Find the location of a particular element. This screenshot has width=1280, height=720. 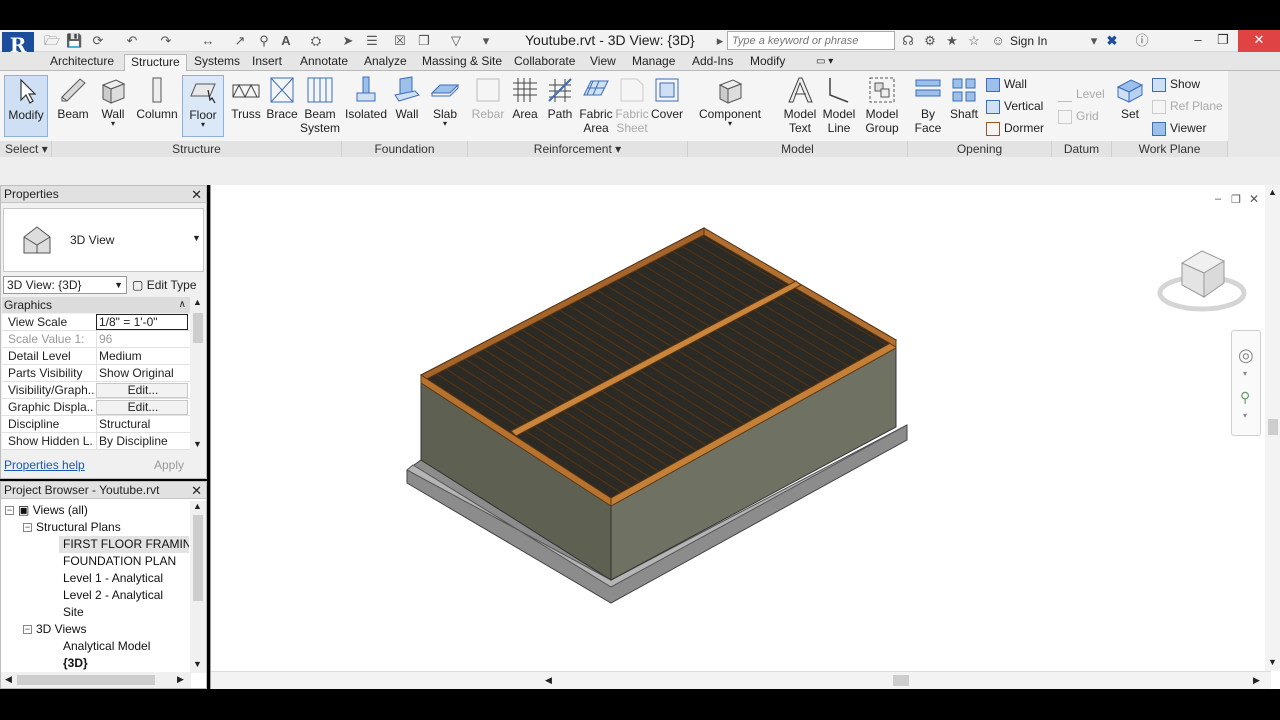

area-reinforcement-button: Area is located at coordinates (525, 106).